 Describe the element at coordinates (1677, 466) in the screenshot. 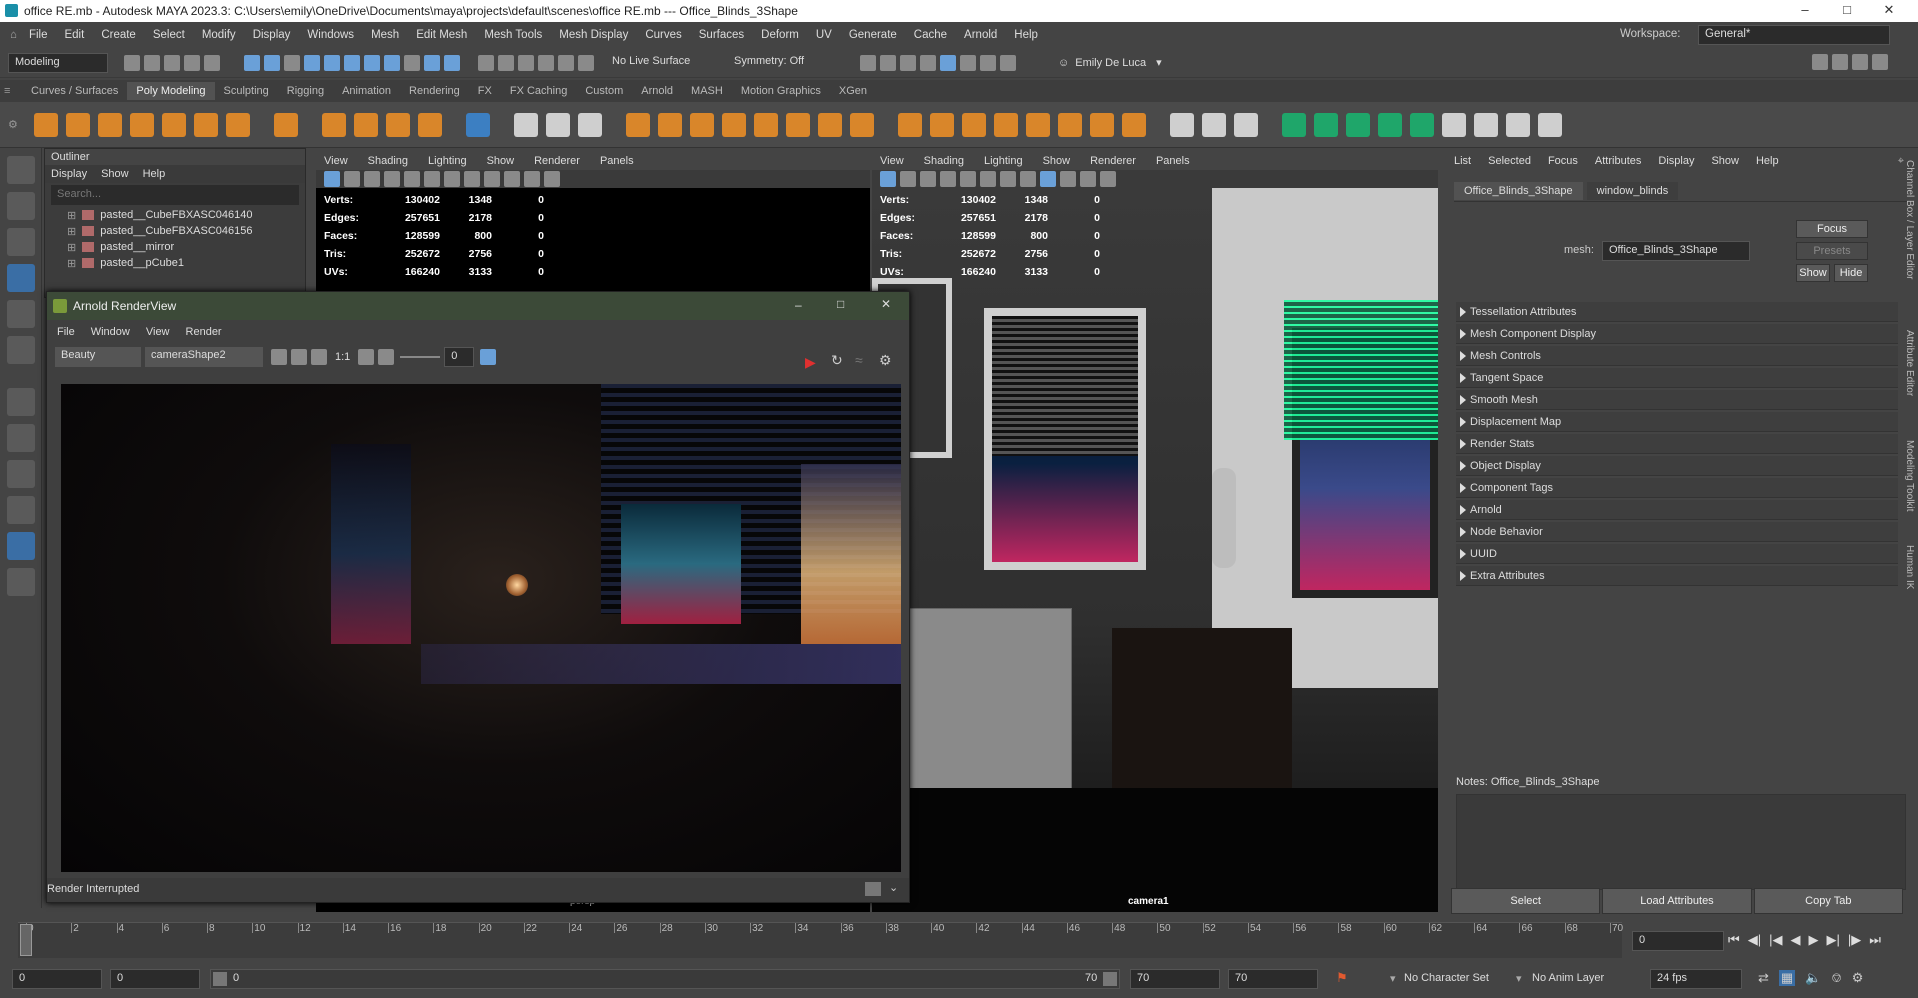

I see `attr-section-object-display: Object Display` at that location.